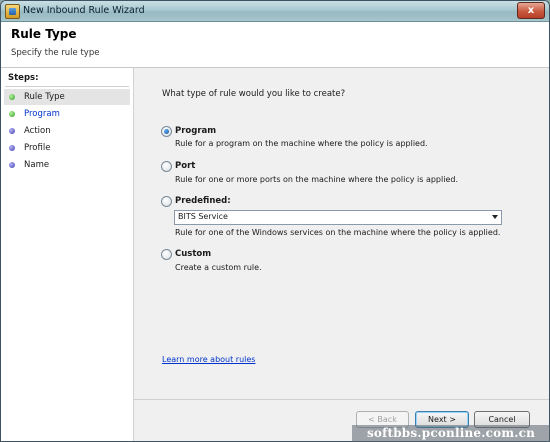 The image size is (550, 442). I want to click on custom-option-description: Create a custom rule., so click(218, 267).